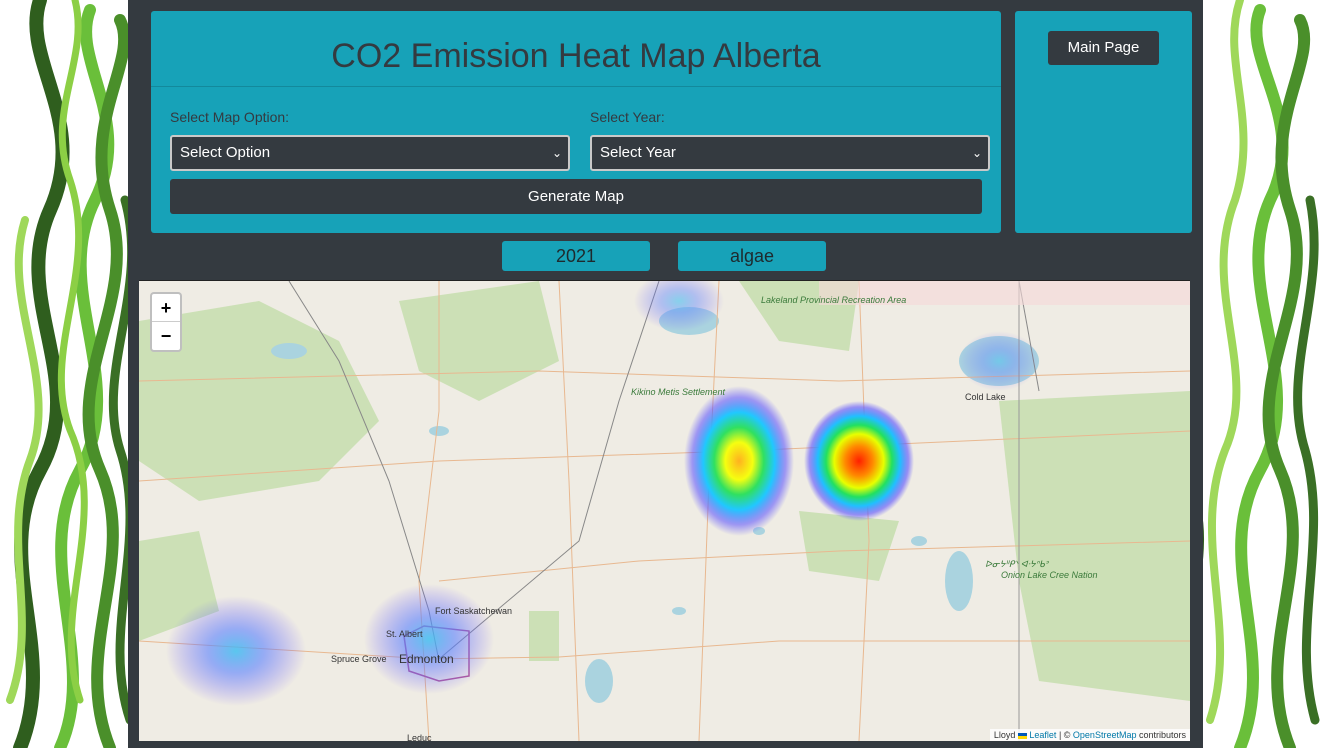 The width and height of the screenshot is (1330, 748). What do you see at coordinates (426, 659) in the screenshot?
I see `place-edmonton: Edmonton` at bounding box center [426, 659].